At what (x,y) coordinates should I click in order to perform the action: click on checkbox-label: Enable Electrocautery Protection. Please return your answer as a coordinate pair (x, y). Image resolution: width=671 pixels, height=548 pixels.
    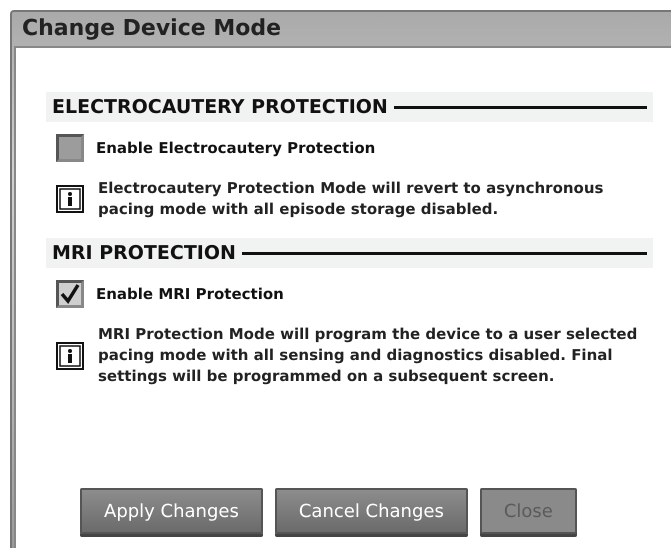
    Looking at the image, I should click on (236, 148).